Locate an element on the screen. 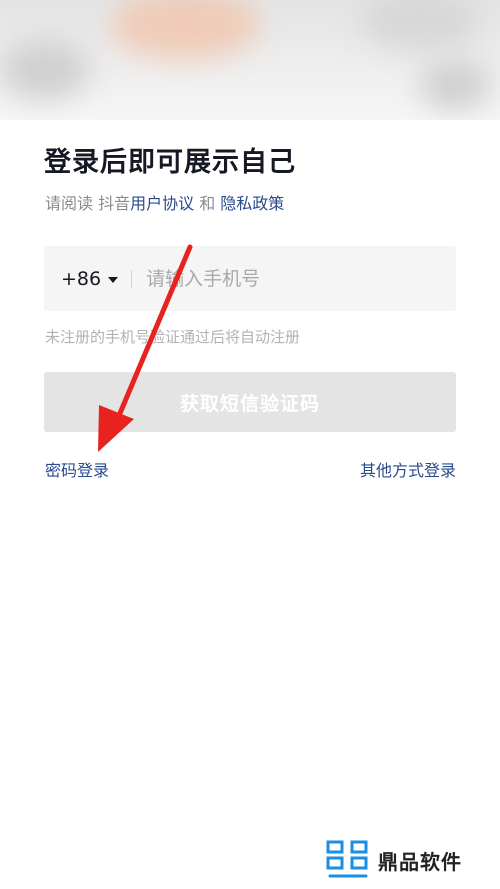 This screenshot has width=500, height=889. red-arrow-annotation is located at coordinates (145, 348).